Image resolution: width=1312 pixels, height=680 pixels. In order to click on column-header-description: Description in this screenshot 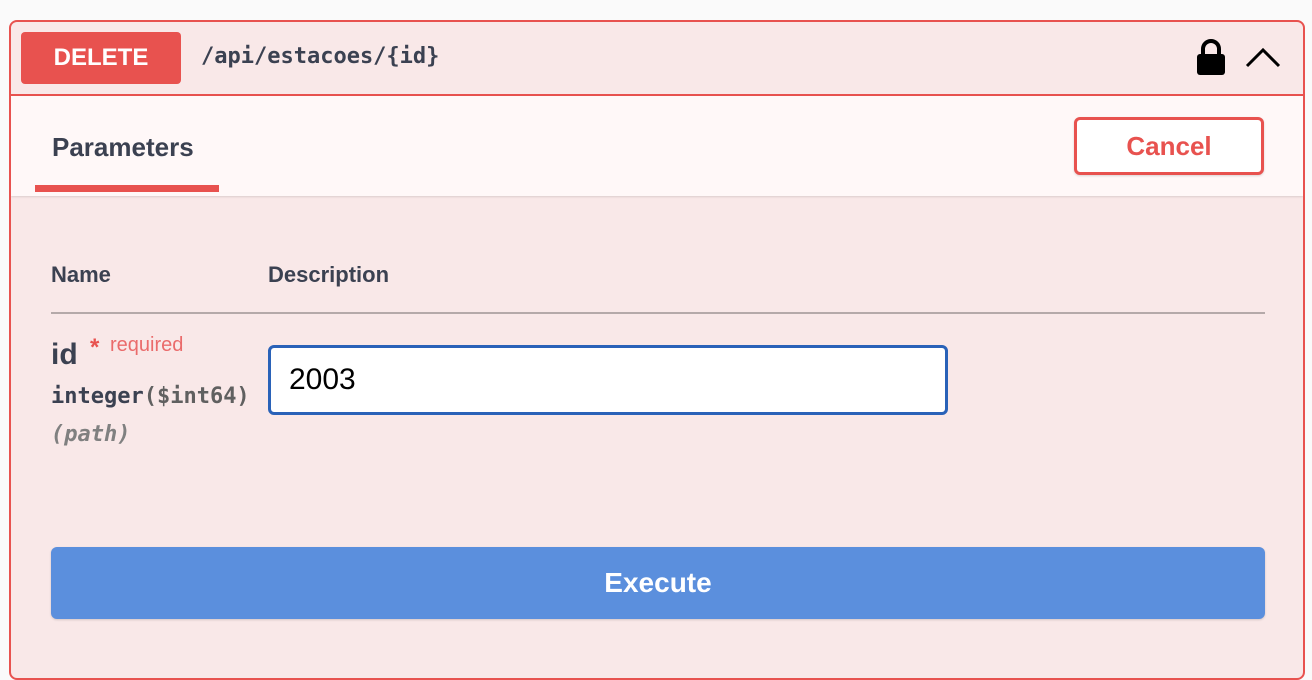, I will do `click(329, 274)`.